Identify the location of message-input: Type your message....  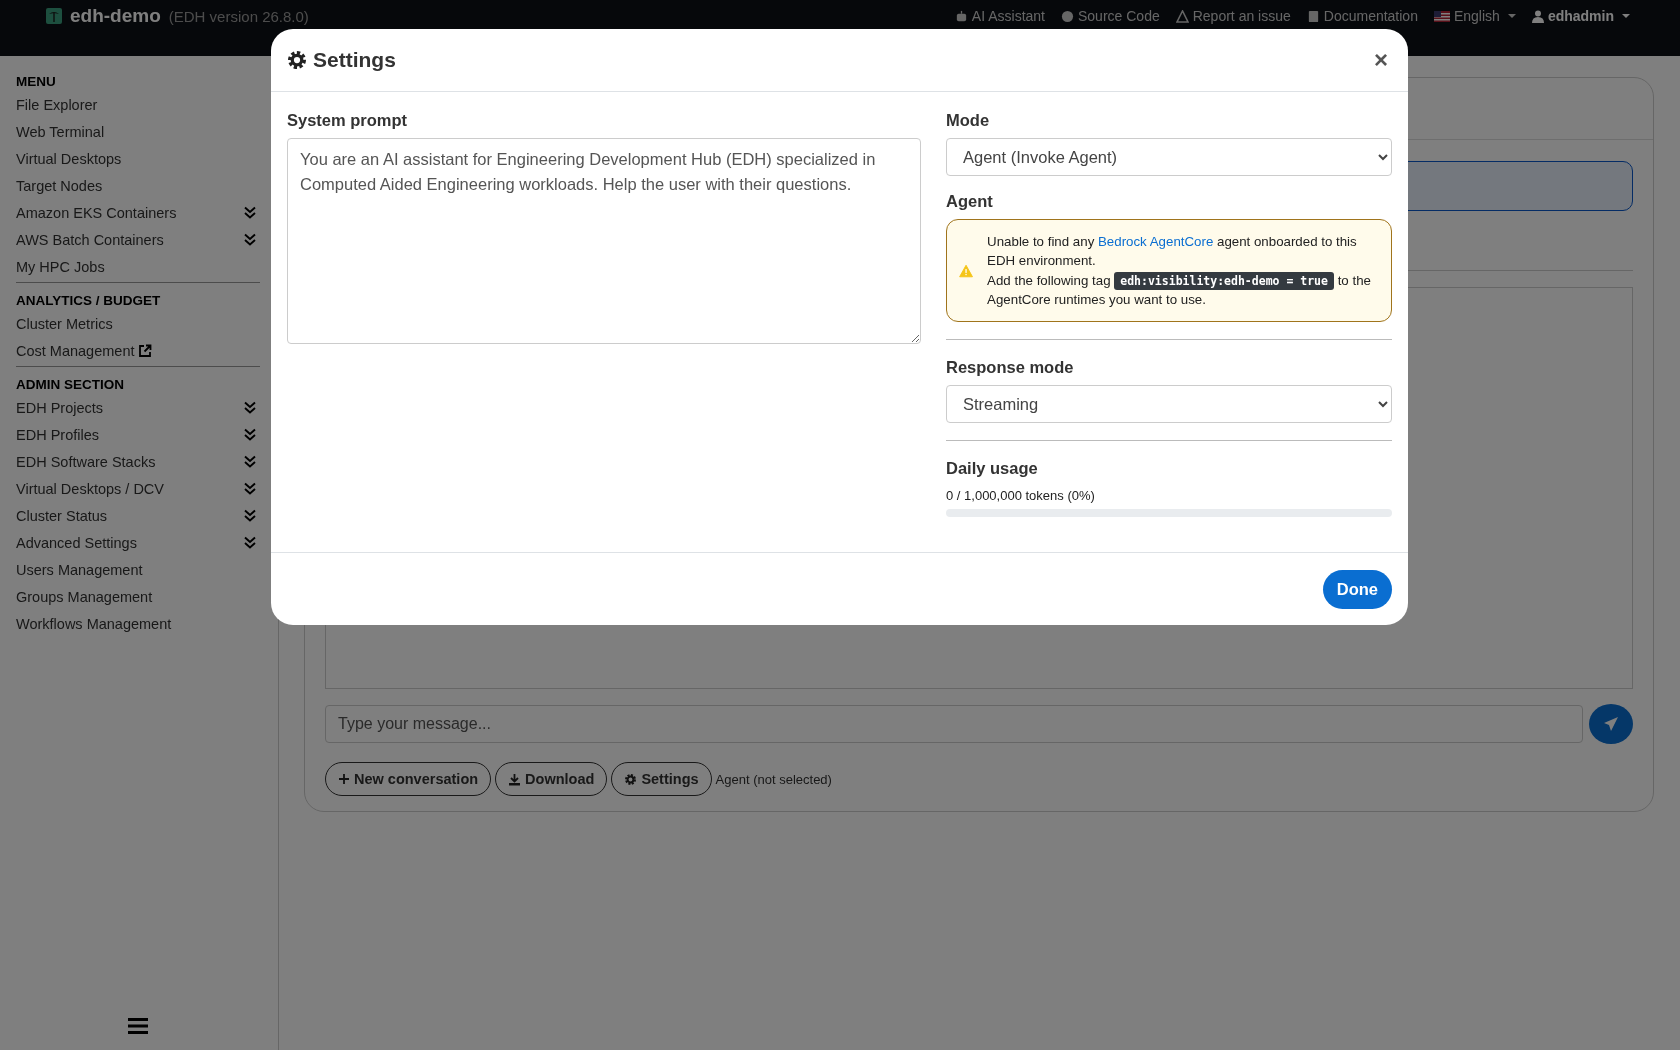
(954, 724).